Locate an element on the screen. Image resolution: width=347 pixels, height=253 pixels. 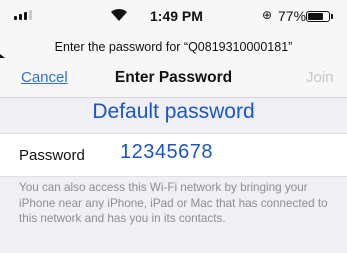
orientation-lock-icon: ⊕ is located at coordinates (267, 15).